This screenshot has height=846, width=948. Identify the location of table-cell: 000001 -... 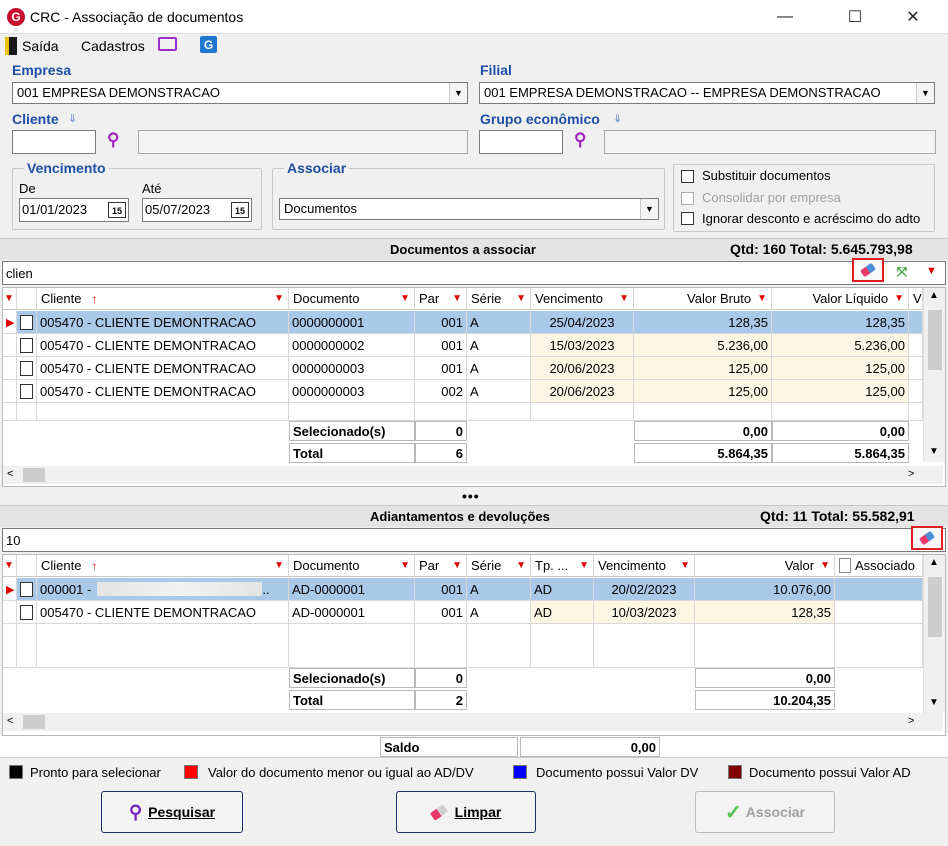
(163, 589).